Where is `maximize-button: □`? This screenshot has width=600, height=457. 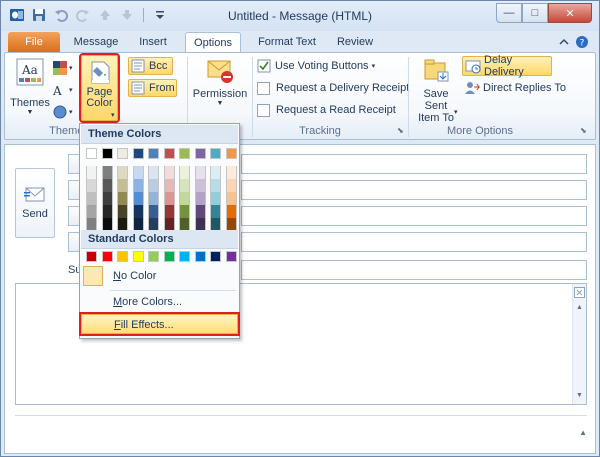
maximize-button: □ is located at coordinates (535, 13).